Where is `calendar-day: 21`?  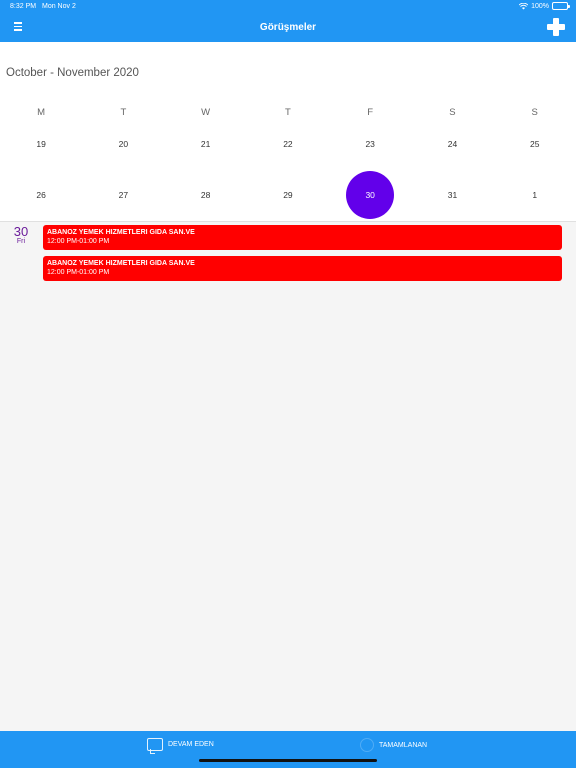 calendar-day: 21 is located at coordinates (206, 144).